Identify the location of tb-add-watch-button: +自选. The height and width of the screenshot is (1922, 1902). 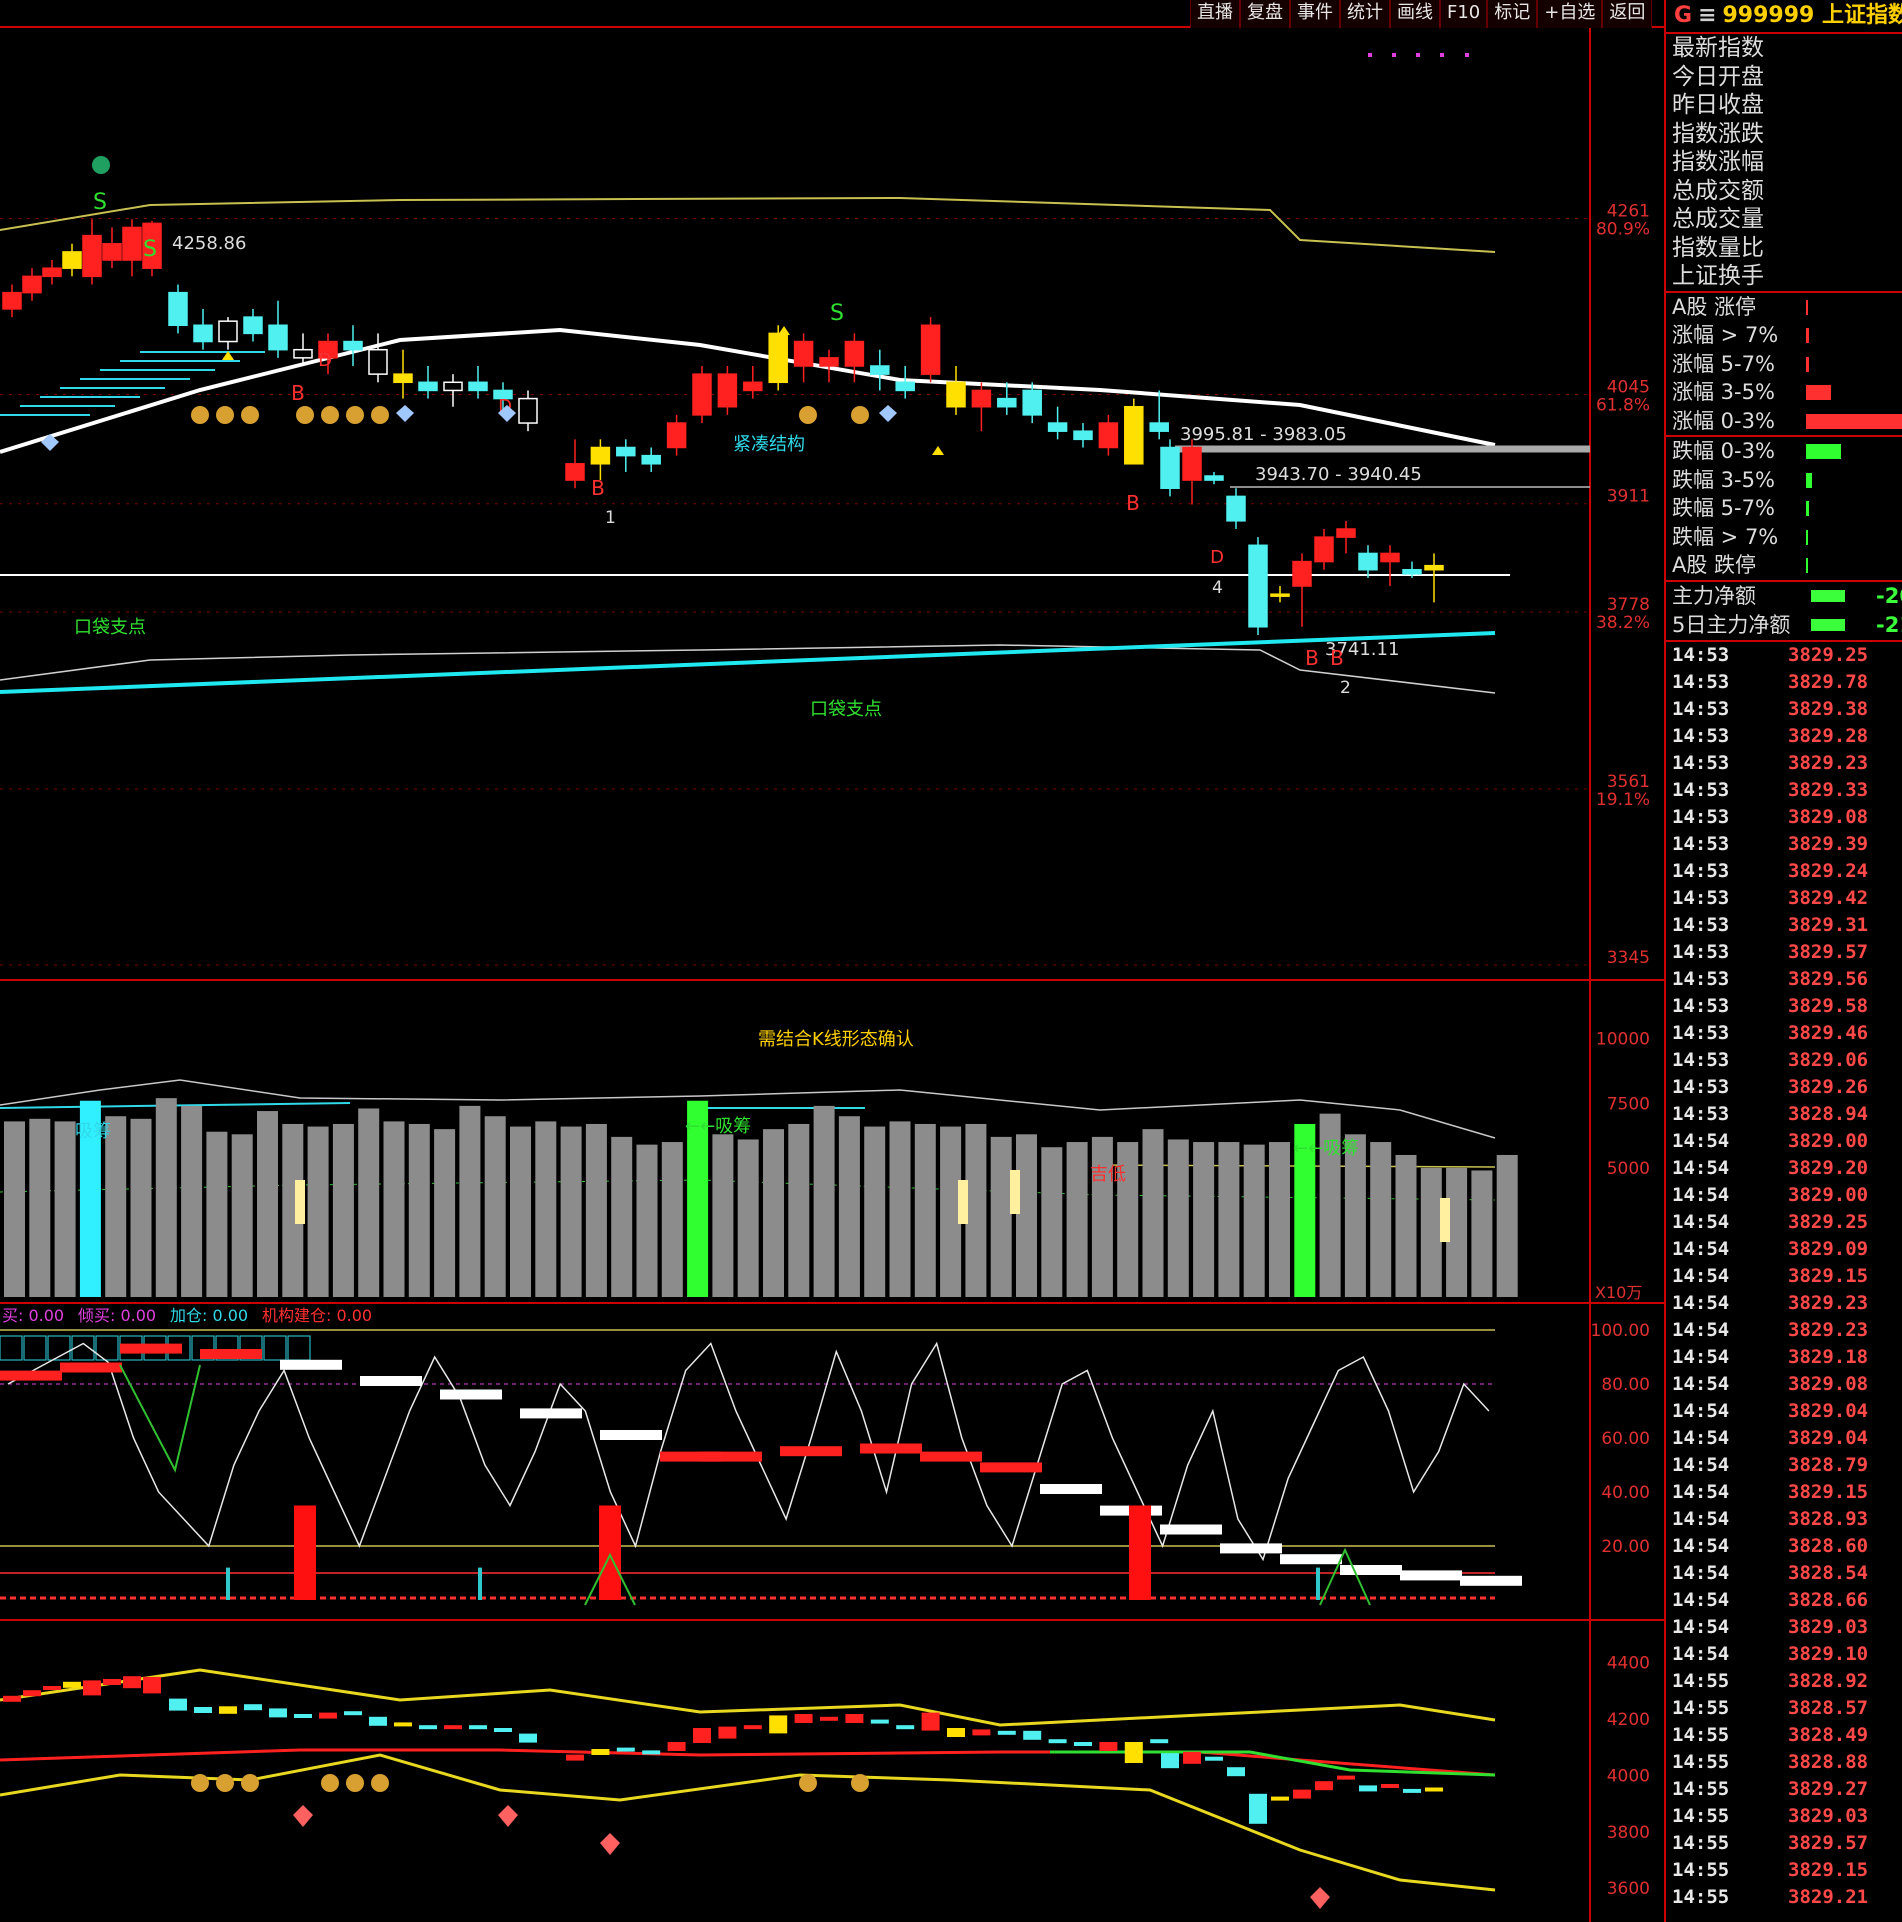
(1570, 14).